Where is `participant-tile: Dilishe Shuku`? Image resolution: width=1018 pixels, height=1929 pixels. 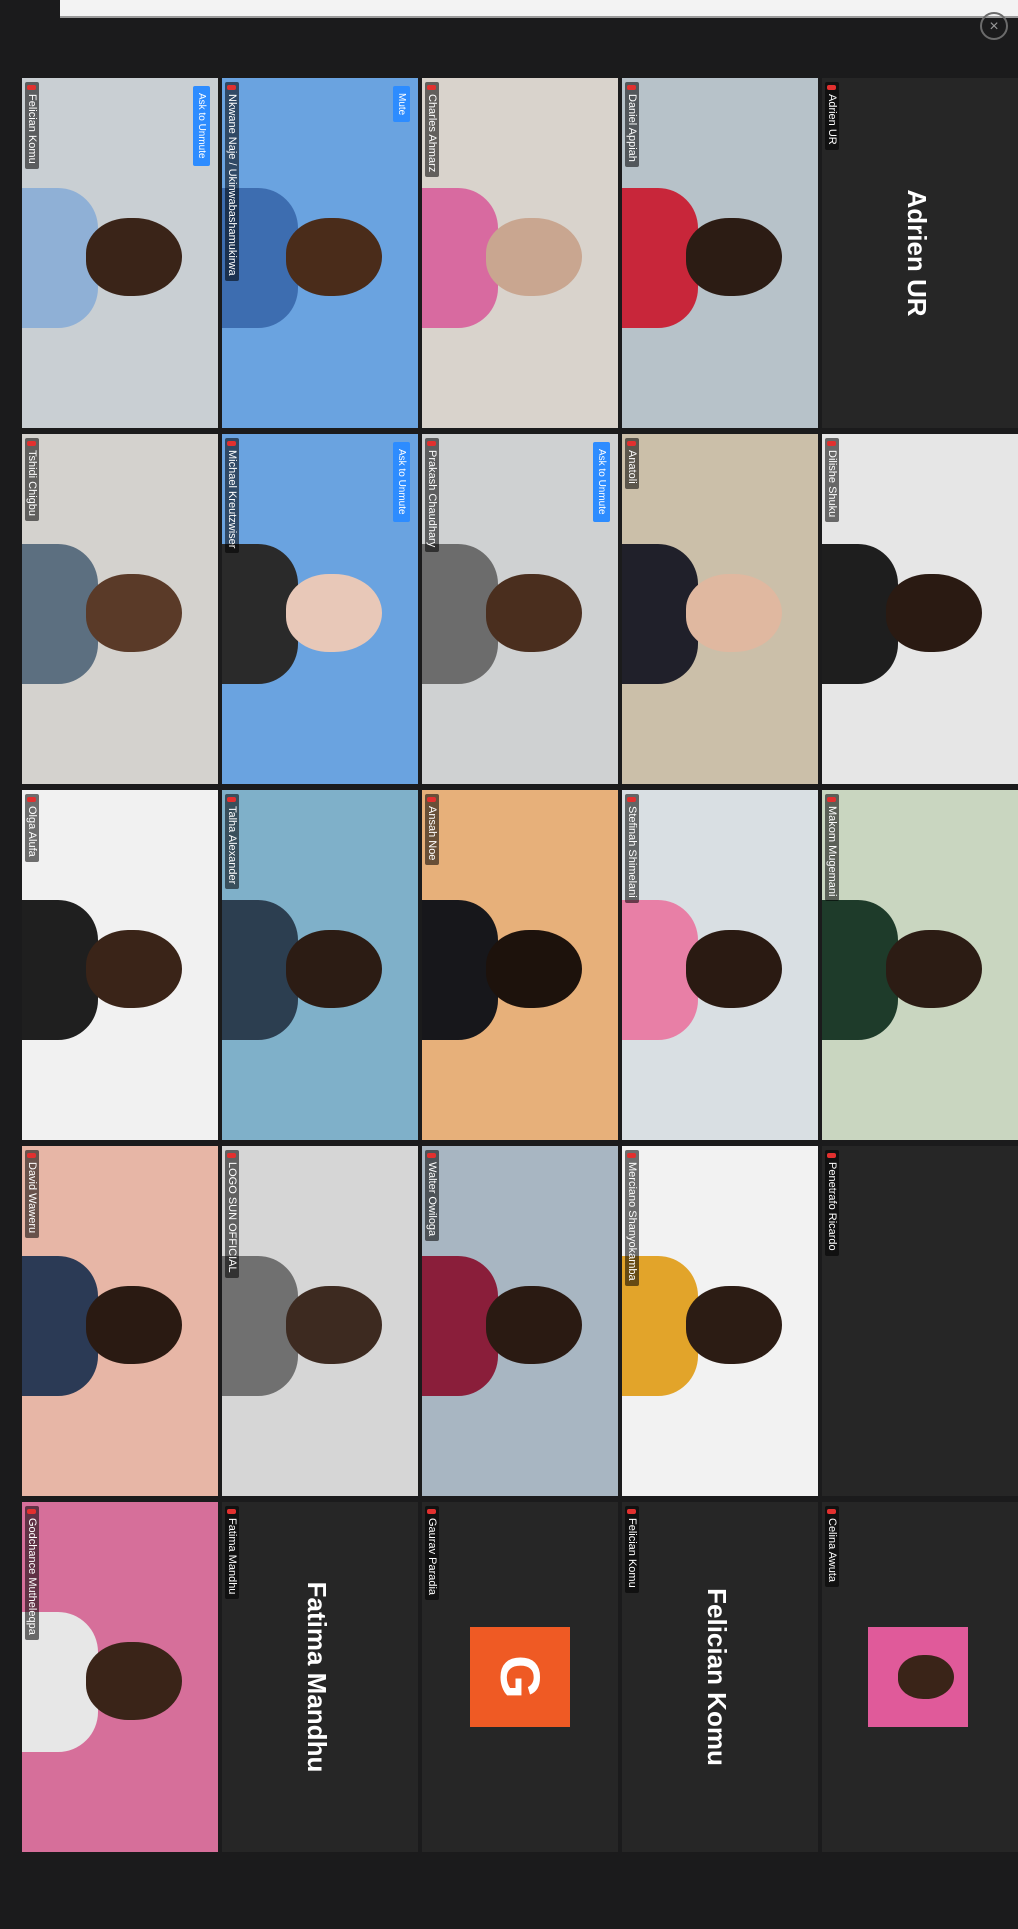 participant-tile: Dilishe Shuku is located at coordinates (920, 609).